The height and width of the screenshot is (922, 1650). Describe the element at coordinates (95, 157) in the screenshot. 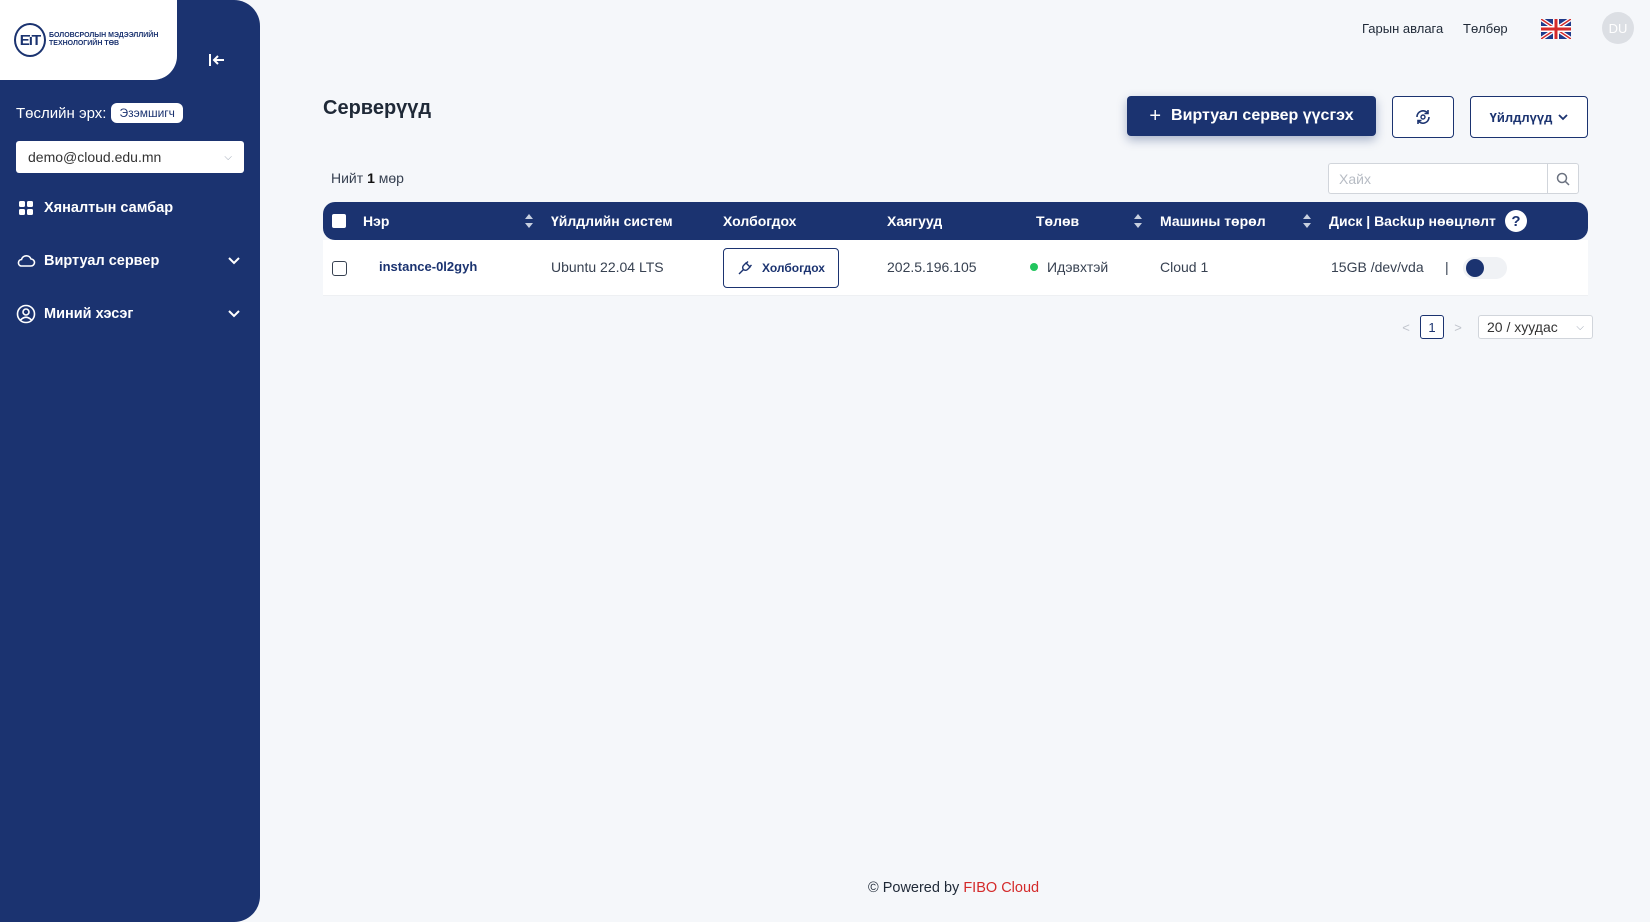

I see `account-value: demo@cloud.edu.mn` at that location.